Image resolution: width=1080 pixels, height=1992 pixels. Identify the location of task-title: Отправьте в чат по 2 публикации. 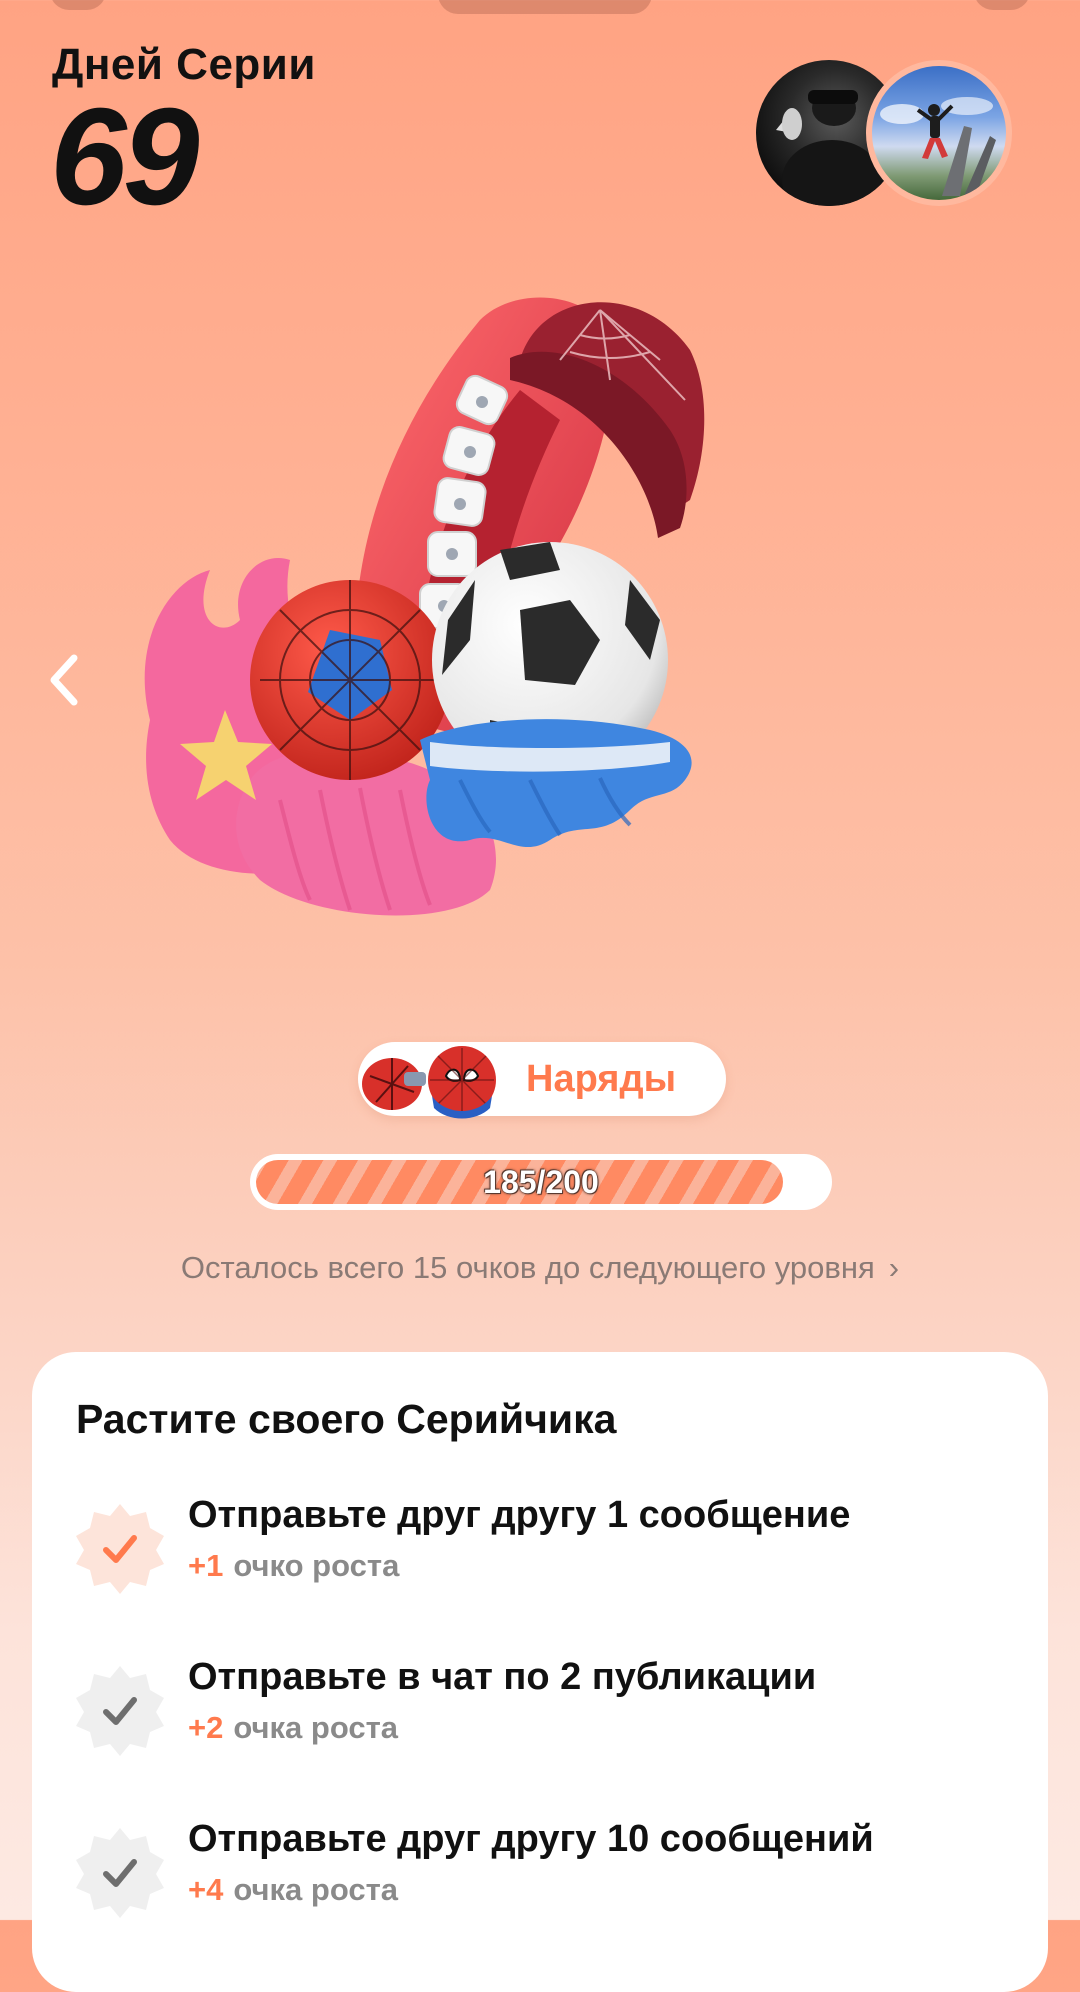
(502, 1677).